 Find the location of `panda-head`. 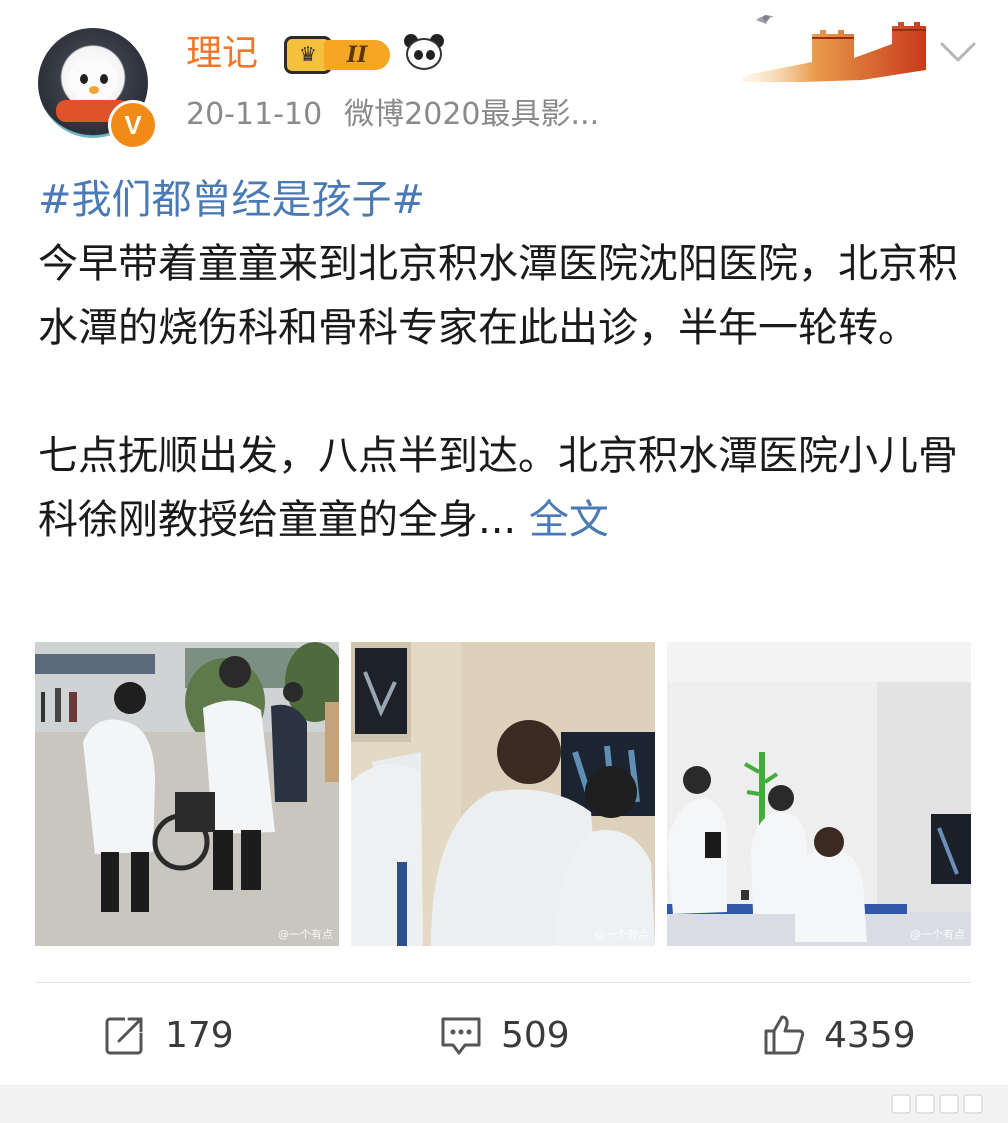

panda-head is located at coordinates (424, 54).